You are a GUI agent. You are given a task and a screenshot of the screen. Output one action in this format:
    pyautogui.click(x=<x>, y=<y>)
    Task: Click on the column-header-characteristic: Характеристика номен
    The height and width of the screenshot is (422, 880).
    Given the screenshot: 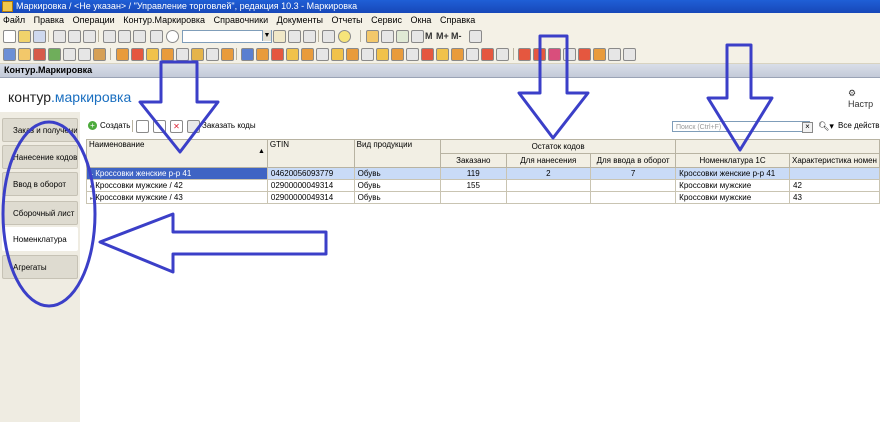 What is the action you would take?
    pyautogui.click(x=834, y=160)
    